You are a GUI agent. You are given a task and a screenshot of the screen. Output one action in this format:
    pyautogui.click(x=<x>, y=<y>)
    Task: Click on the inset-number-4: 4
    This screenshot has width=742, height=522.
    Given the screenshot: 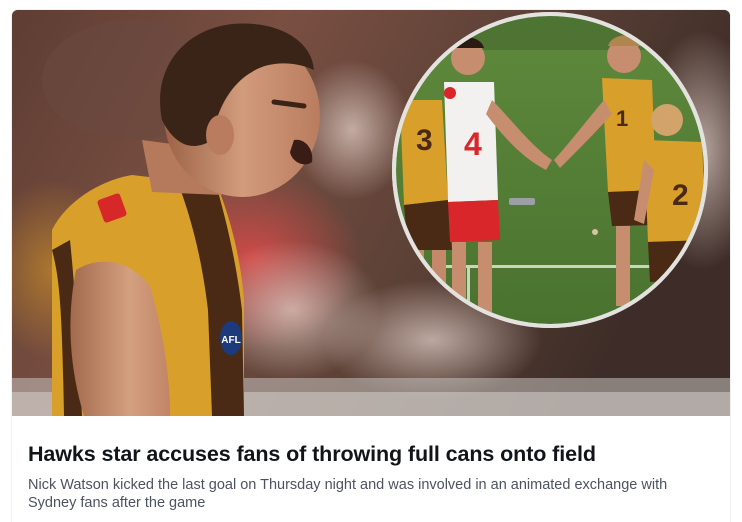 What is the action you would take?
    pyautogui.click(x=473, y=144)
    